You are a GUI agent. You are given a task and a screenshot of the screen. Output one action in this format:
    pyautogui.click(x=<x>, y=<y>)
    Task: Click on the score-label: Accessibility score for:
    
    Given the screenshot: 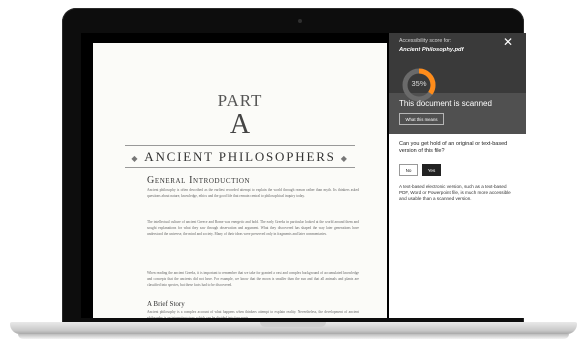 What is the action you would take?
    pyautogui.click(x=425, y=41)
    